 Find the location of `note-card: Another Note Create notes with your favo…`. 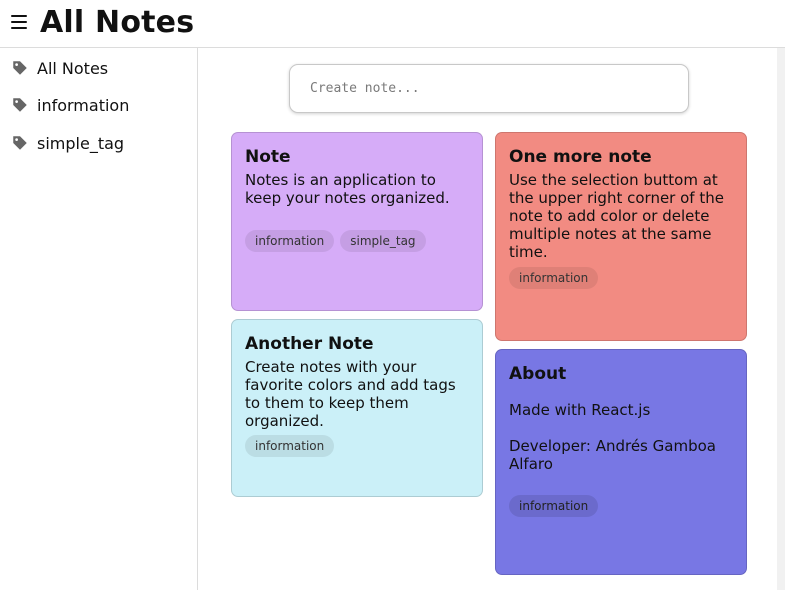

note-card: Another Note Create notes with your favo… is located at coordinates (357, 408).